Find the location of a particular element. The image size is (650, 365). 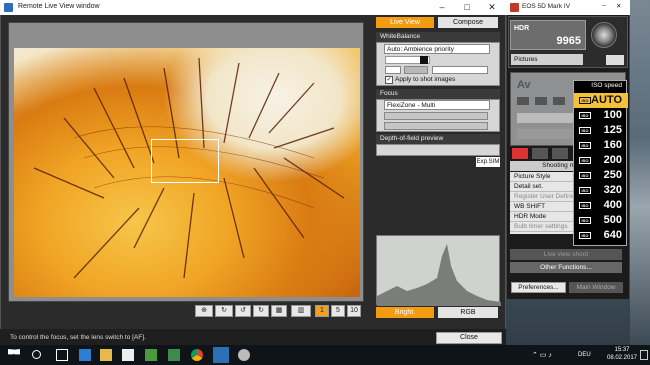

iso-option-100: ISO 100 is located at coordinates (601, 115).